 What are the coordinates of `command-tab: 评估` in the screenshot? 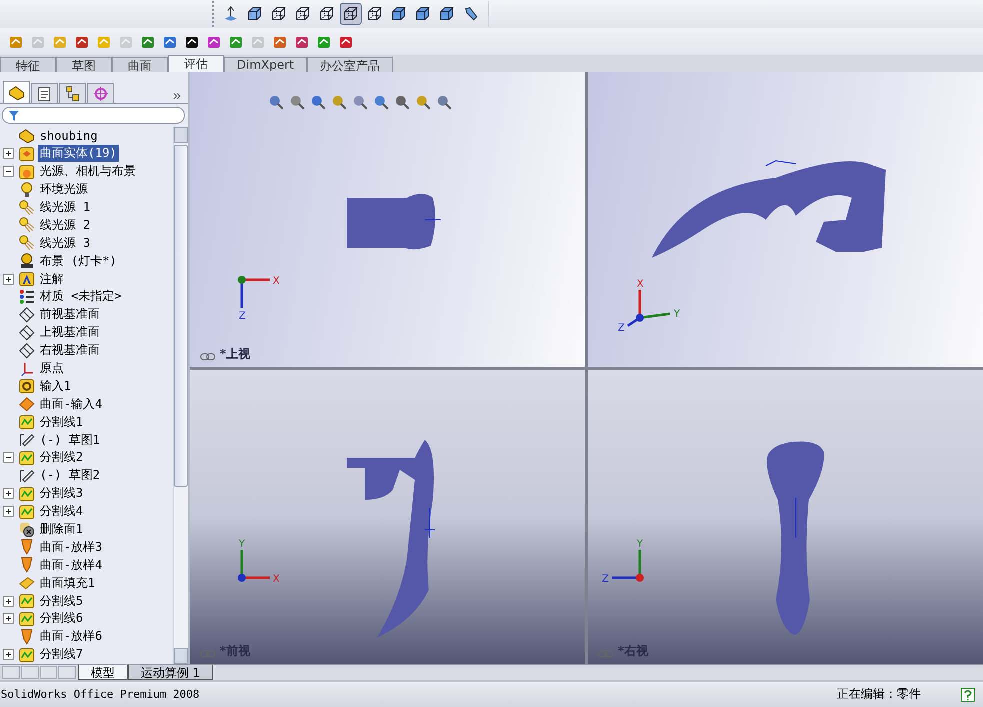 It's located at (196, 63).